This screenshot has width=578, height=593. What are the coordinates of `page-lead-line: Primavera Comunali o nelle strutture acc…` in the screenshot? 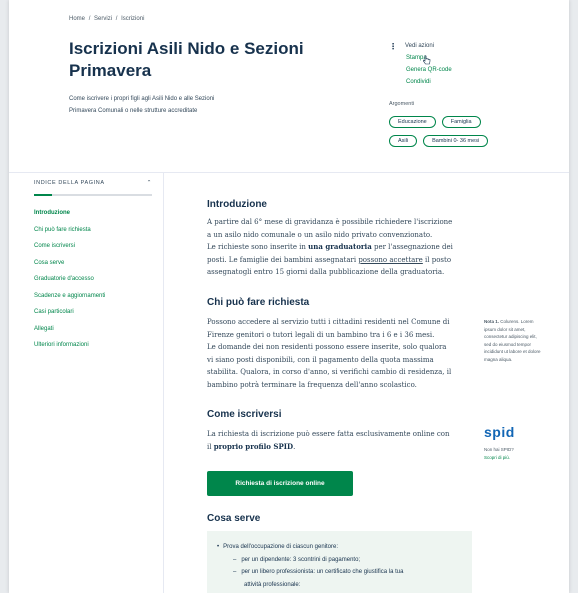 It's located at (133, 111).